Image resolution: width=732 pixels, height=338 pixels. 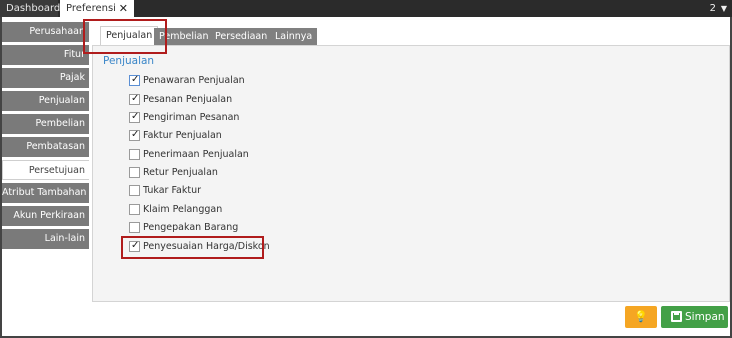 I want to click on sidebar-item-pajak: Pajak, so click(x=45, y=78).